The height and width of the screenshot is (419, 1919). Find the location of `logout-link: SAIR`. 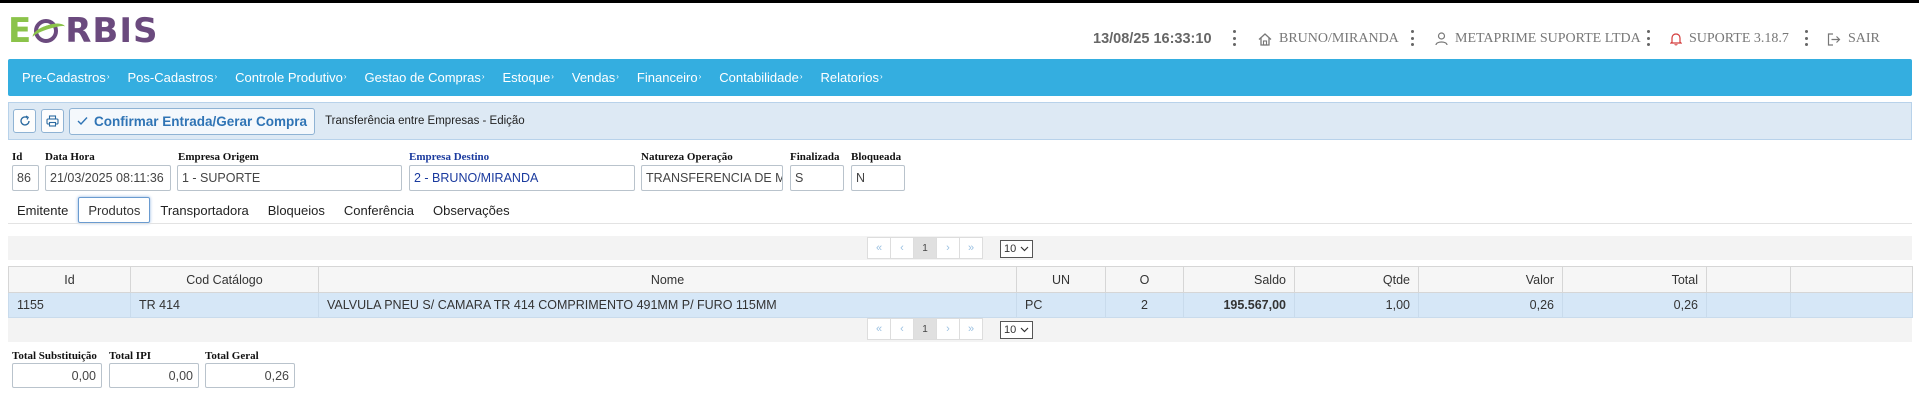

logout-link: SAIR is located at coordinates (1853, 39).